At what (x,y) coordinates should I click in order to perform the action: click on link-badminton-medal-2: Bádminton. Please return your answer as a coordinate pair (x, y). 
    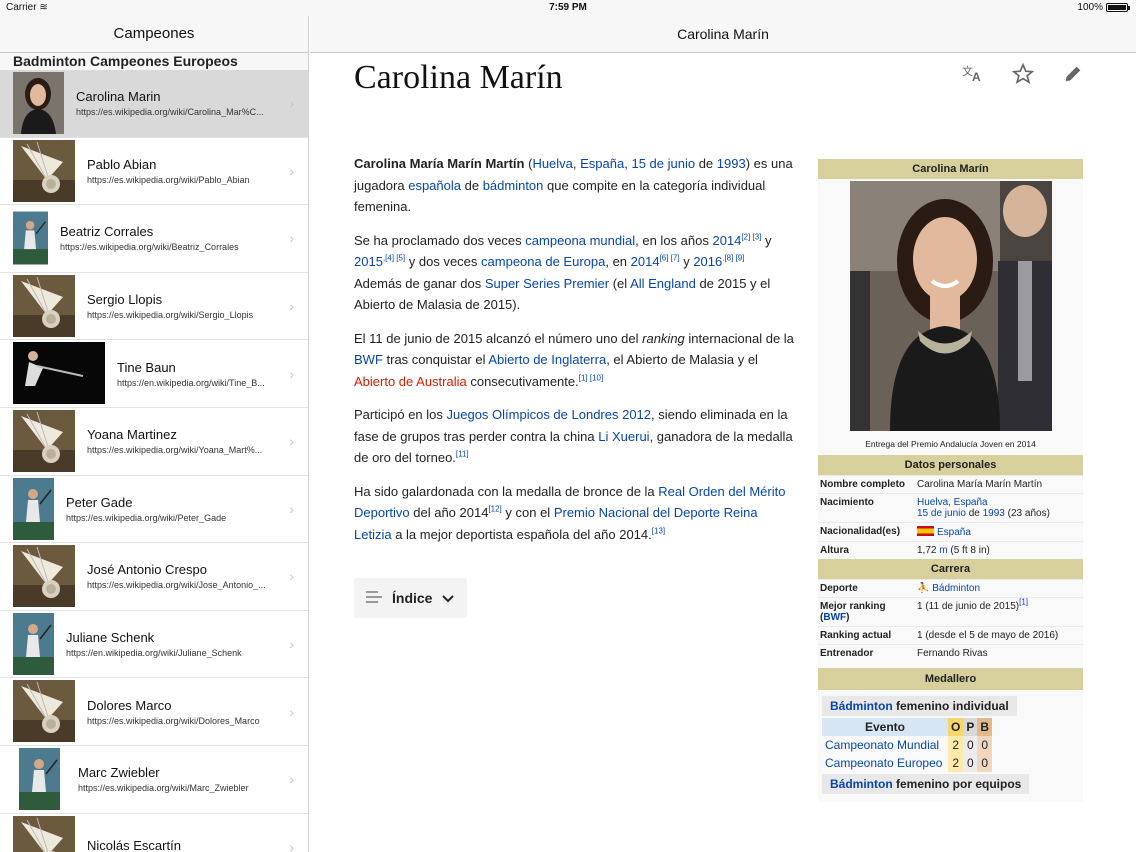
    Looking at the image, I should click on (861, 784).